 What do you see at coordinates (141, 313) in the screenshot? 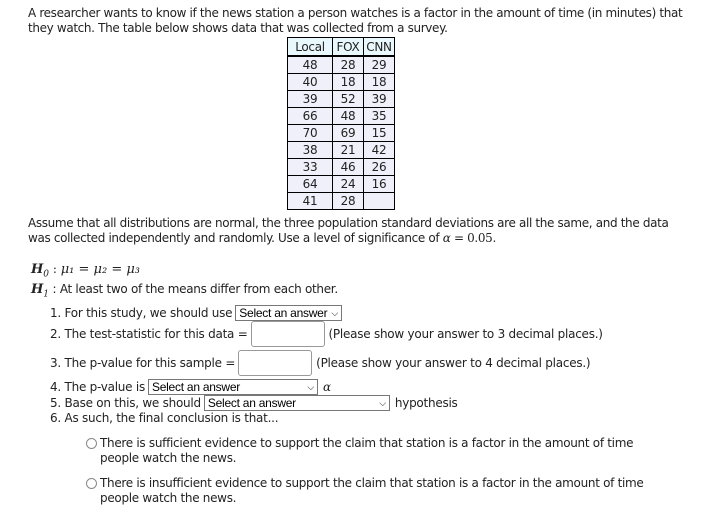
I see `q1-label: 1. For this study, we should use` at bounding box center [141, 313].